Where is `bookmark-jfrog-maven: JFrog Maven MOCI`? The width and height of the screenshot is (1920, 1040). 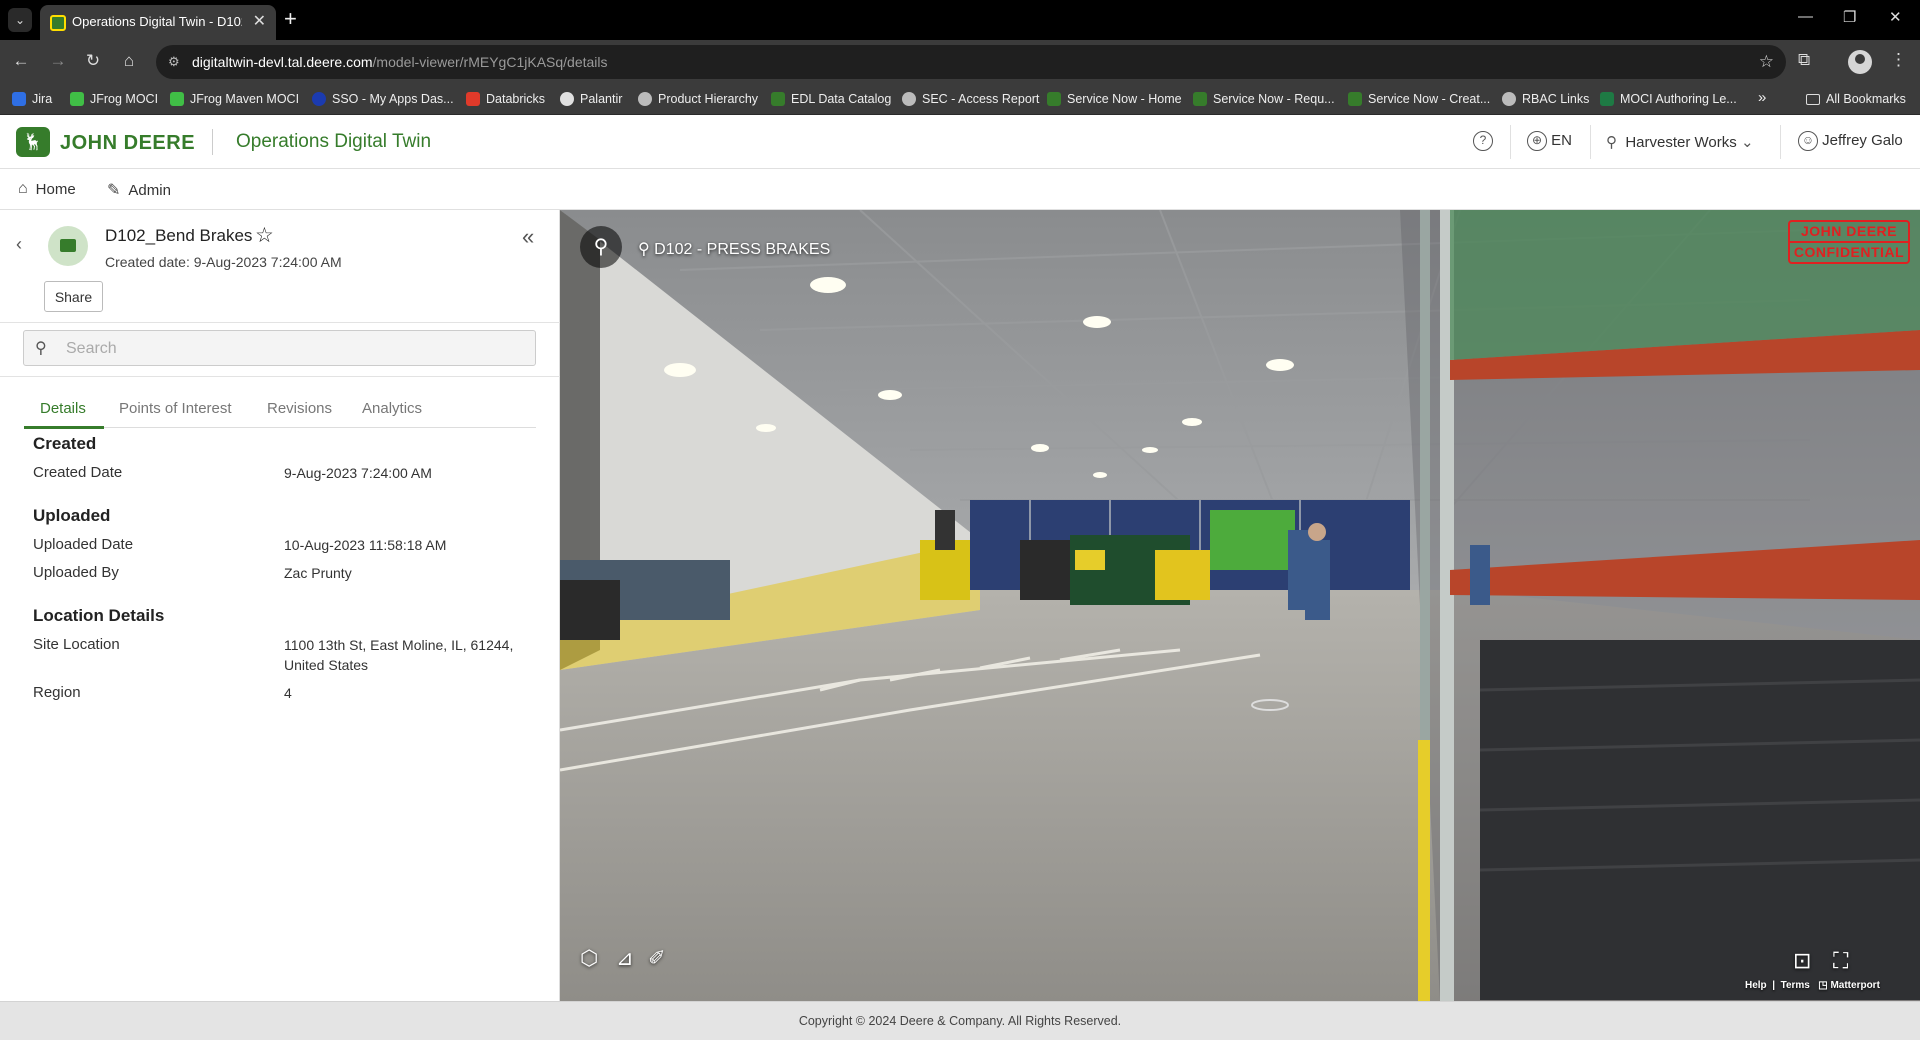
bookmark-jfrog-maven: JFrog Maven MOCI is located at coordinates (234, 99).